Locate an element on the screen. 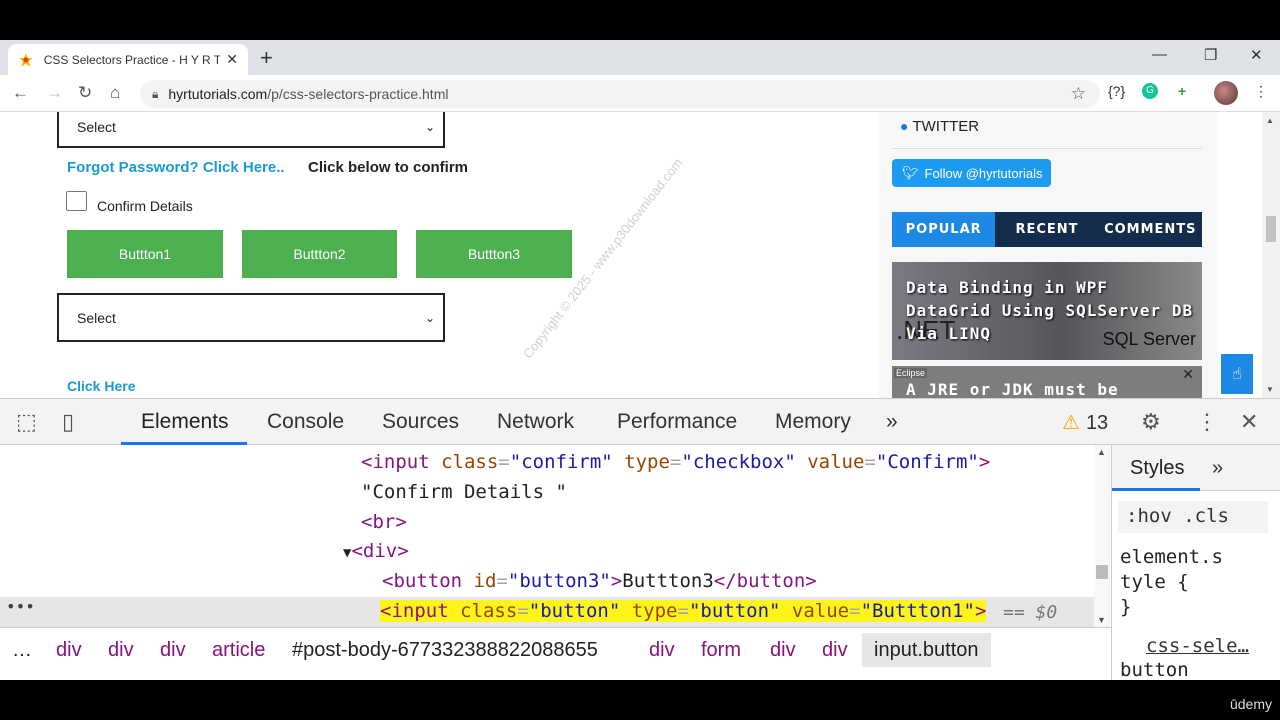 The height and width of the screenshot is (720, 1280). dom-tree-scrollbar: ▲ ▼ is located at coordinates (1102, 536).